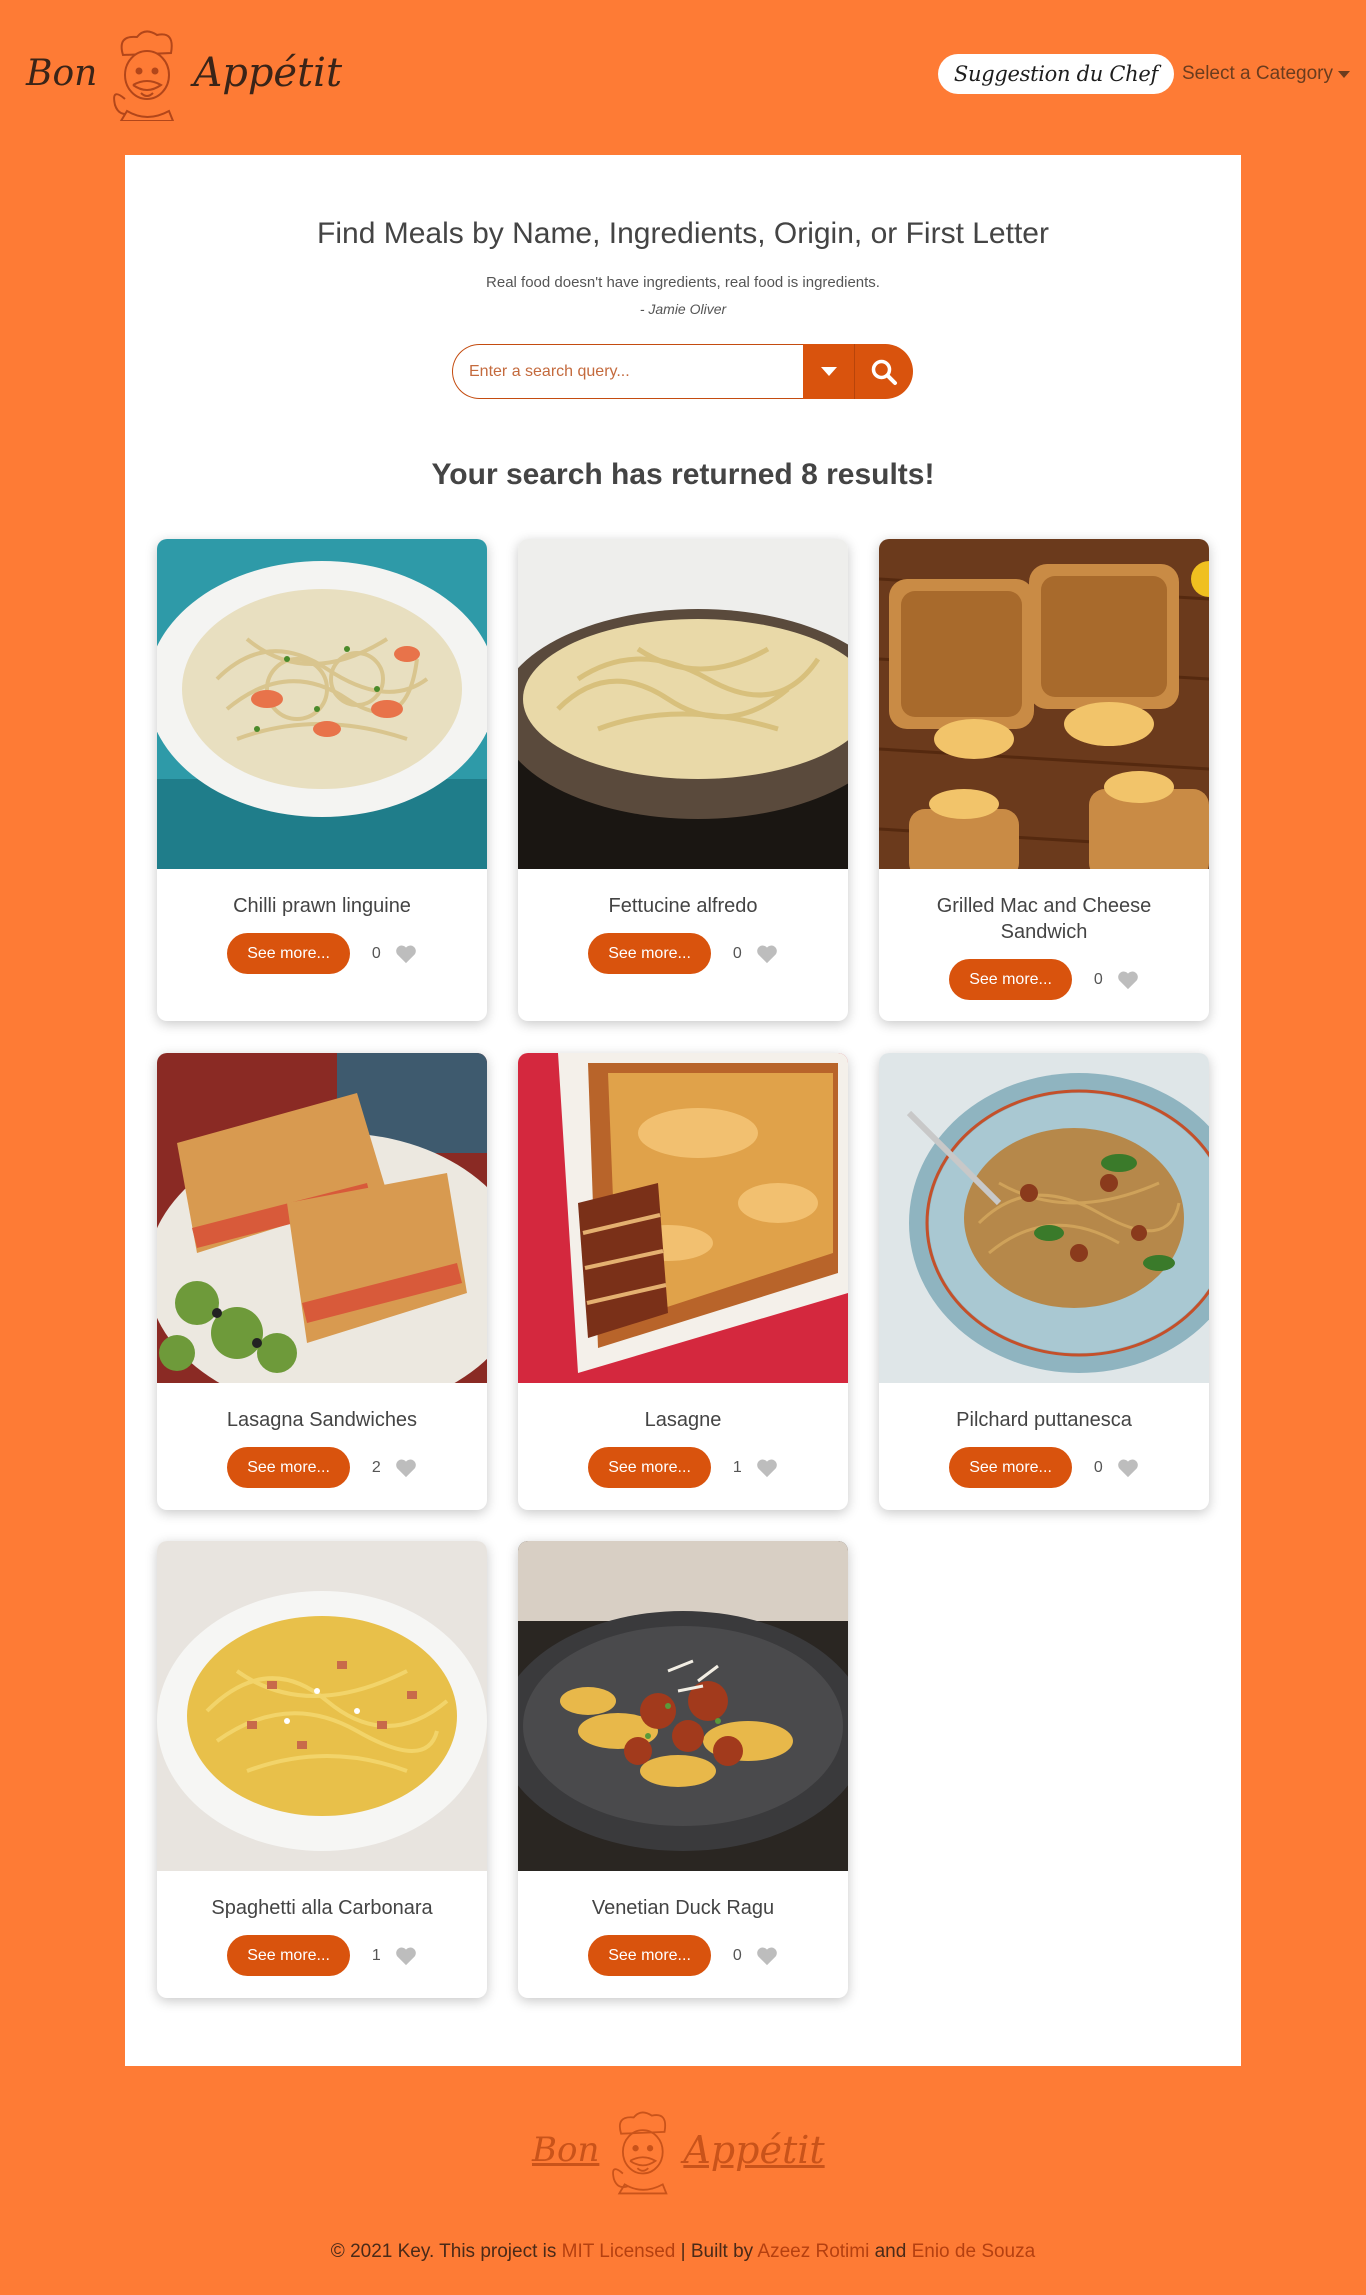 The image size is (1366, 2295). I want to click on chef-suggestion-button: Suggestion du Chef, so click(1055, 74).